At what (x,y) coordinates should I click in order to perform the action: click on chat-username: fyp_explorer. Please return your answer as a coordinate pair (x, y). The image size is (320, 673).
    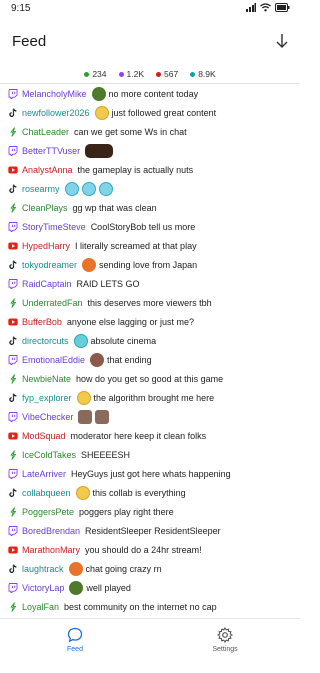
    Looking at the image, I should click on (47, 398).